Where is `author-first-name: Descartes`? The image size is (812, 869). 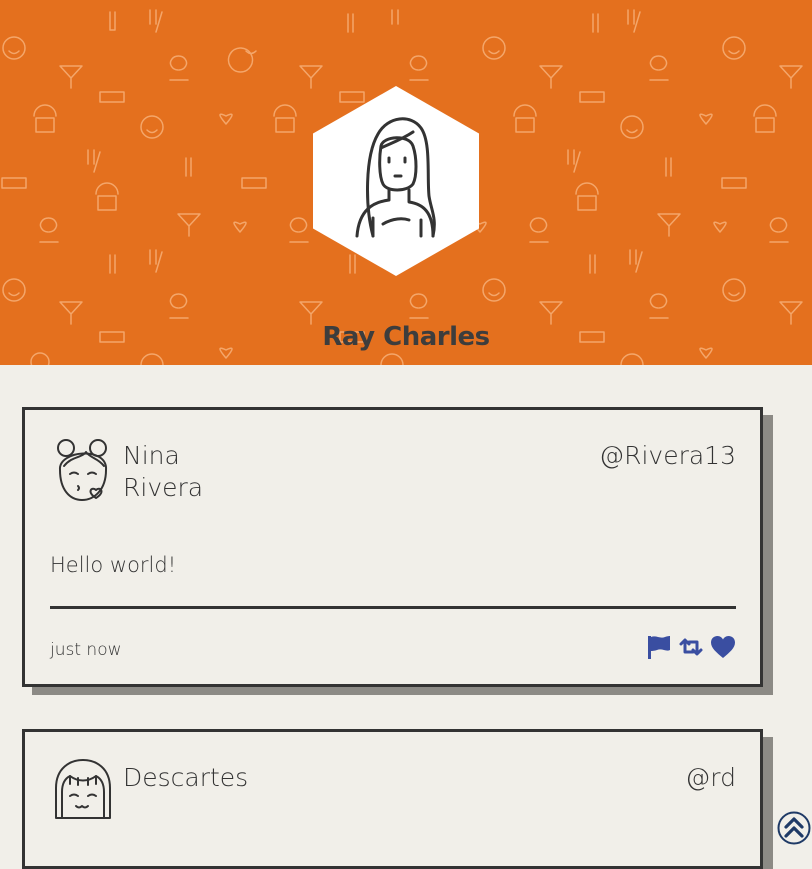 author-first-name: Descartes is located at coordinates (186, 777).